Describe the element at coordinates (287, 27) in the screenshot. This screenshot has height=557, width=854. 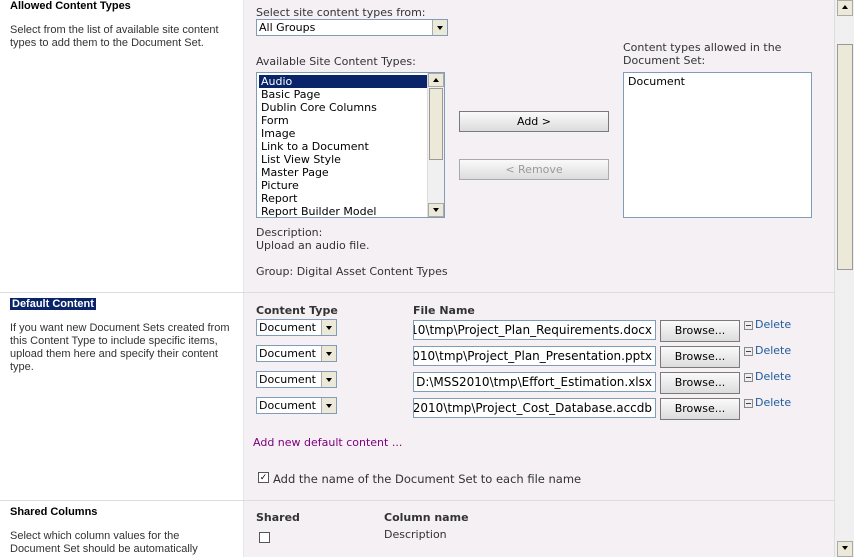
I see `content-type-group-value: All Groups` at that location.